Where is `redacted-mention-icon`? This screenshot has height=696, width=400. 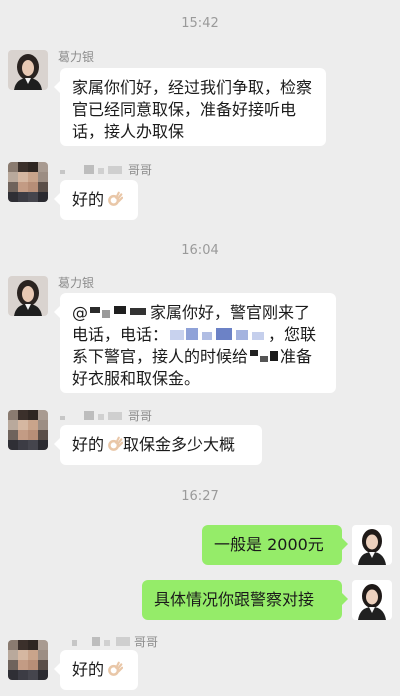
redacted-mention-icon is located at coordinates (118, 312).